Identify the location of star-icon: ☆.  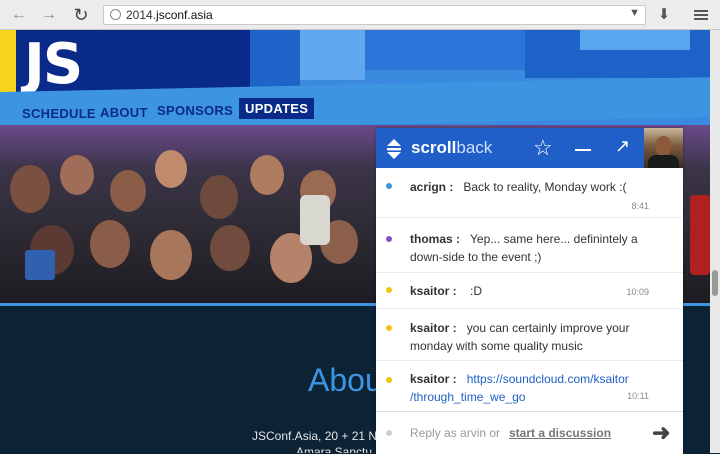
(543, 148).